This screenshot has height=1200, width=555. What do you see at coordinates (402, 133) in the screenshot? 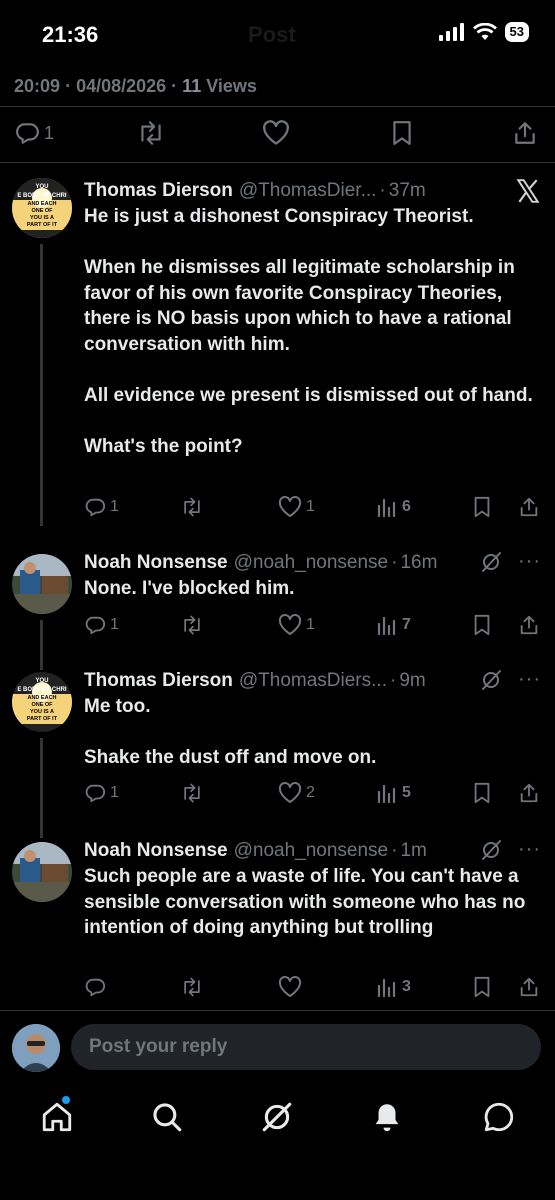
I see `main-bookmark-button` at bounding box center [402, 133].